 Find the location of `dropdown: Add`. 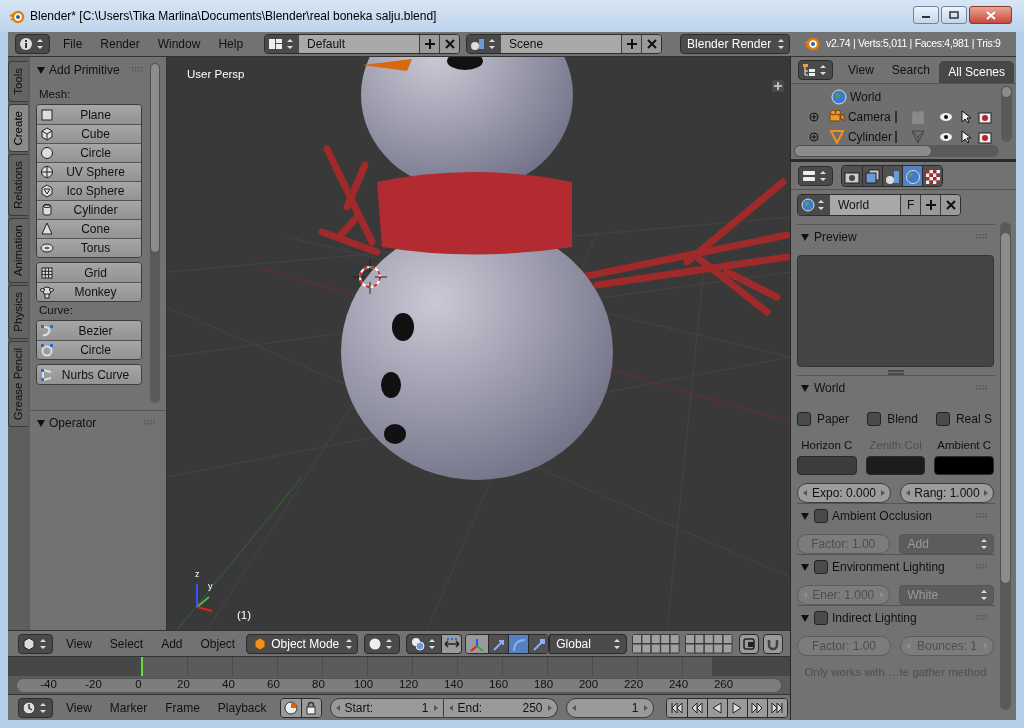

dropdown: Add is located at coordinates (946, 544).